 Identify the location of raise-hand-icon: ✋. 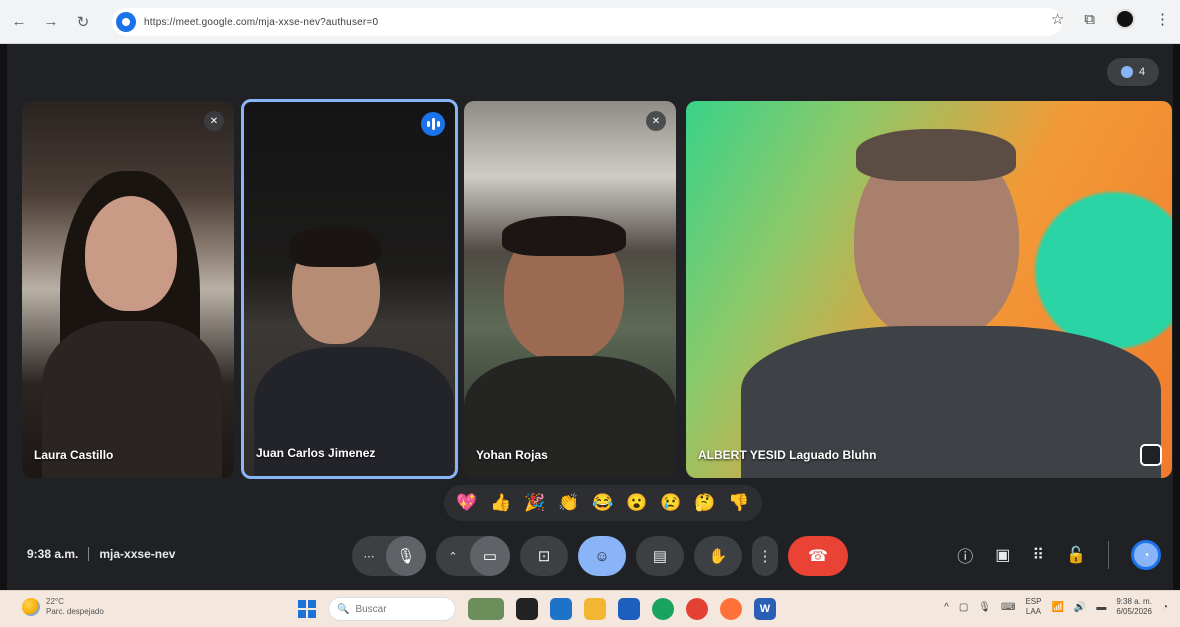
(718, 556).